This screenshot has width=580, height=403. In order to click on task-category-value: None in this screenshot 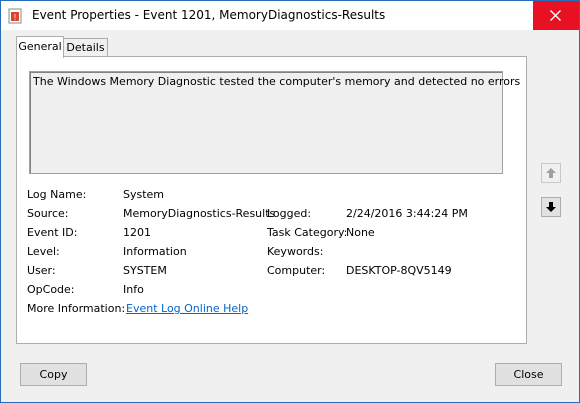, I will do `click(360, 232)`.